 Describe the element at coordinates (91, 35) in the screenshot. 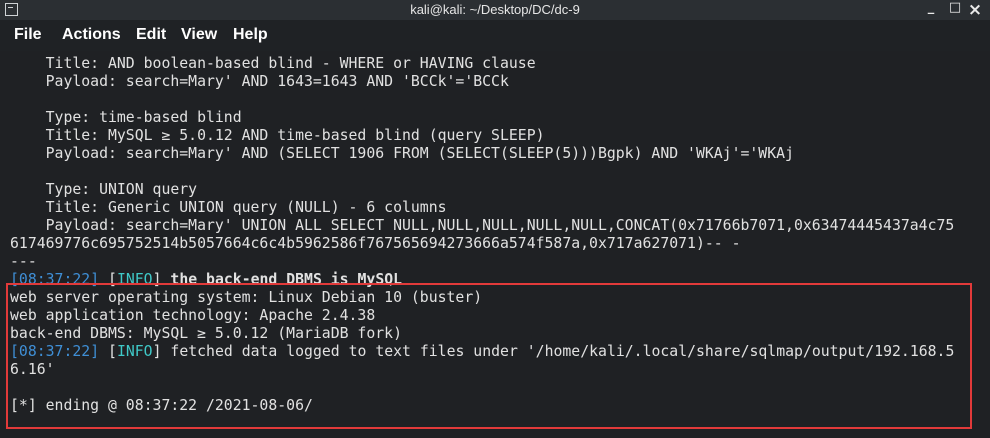

I see `menu-actions: Actions` at that location.